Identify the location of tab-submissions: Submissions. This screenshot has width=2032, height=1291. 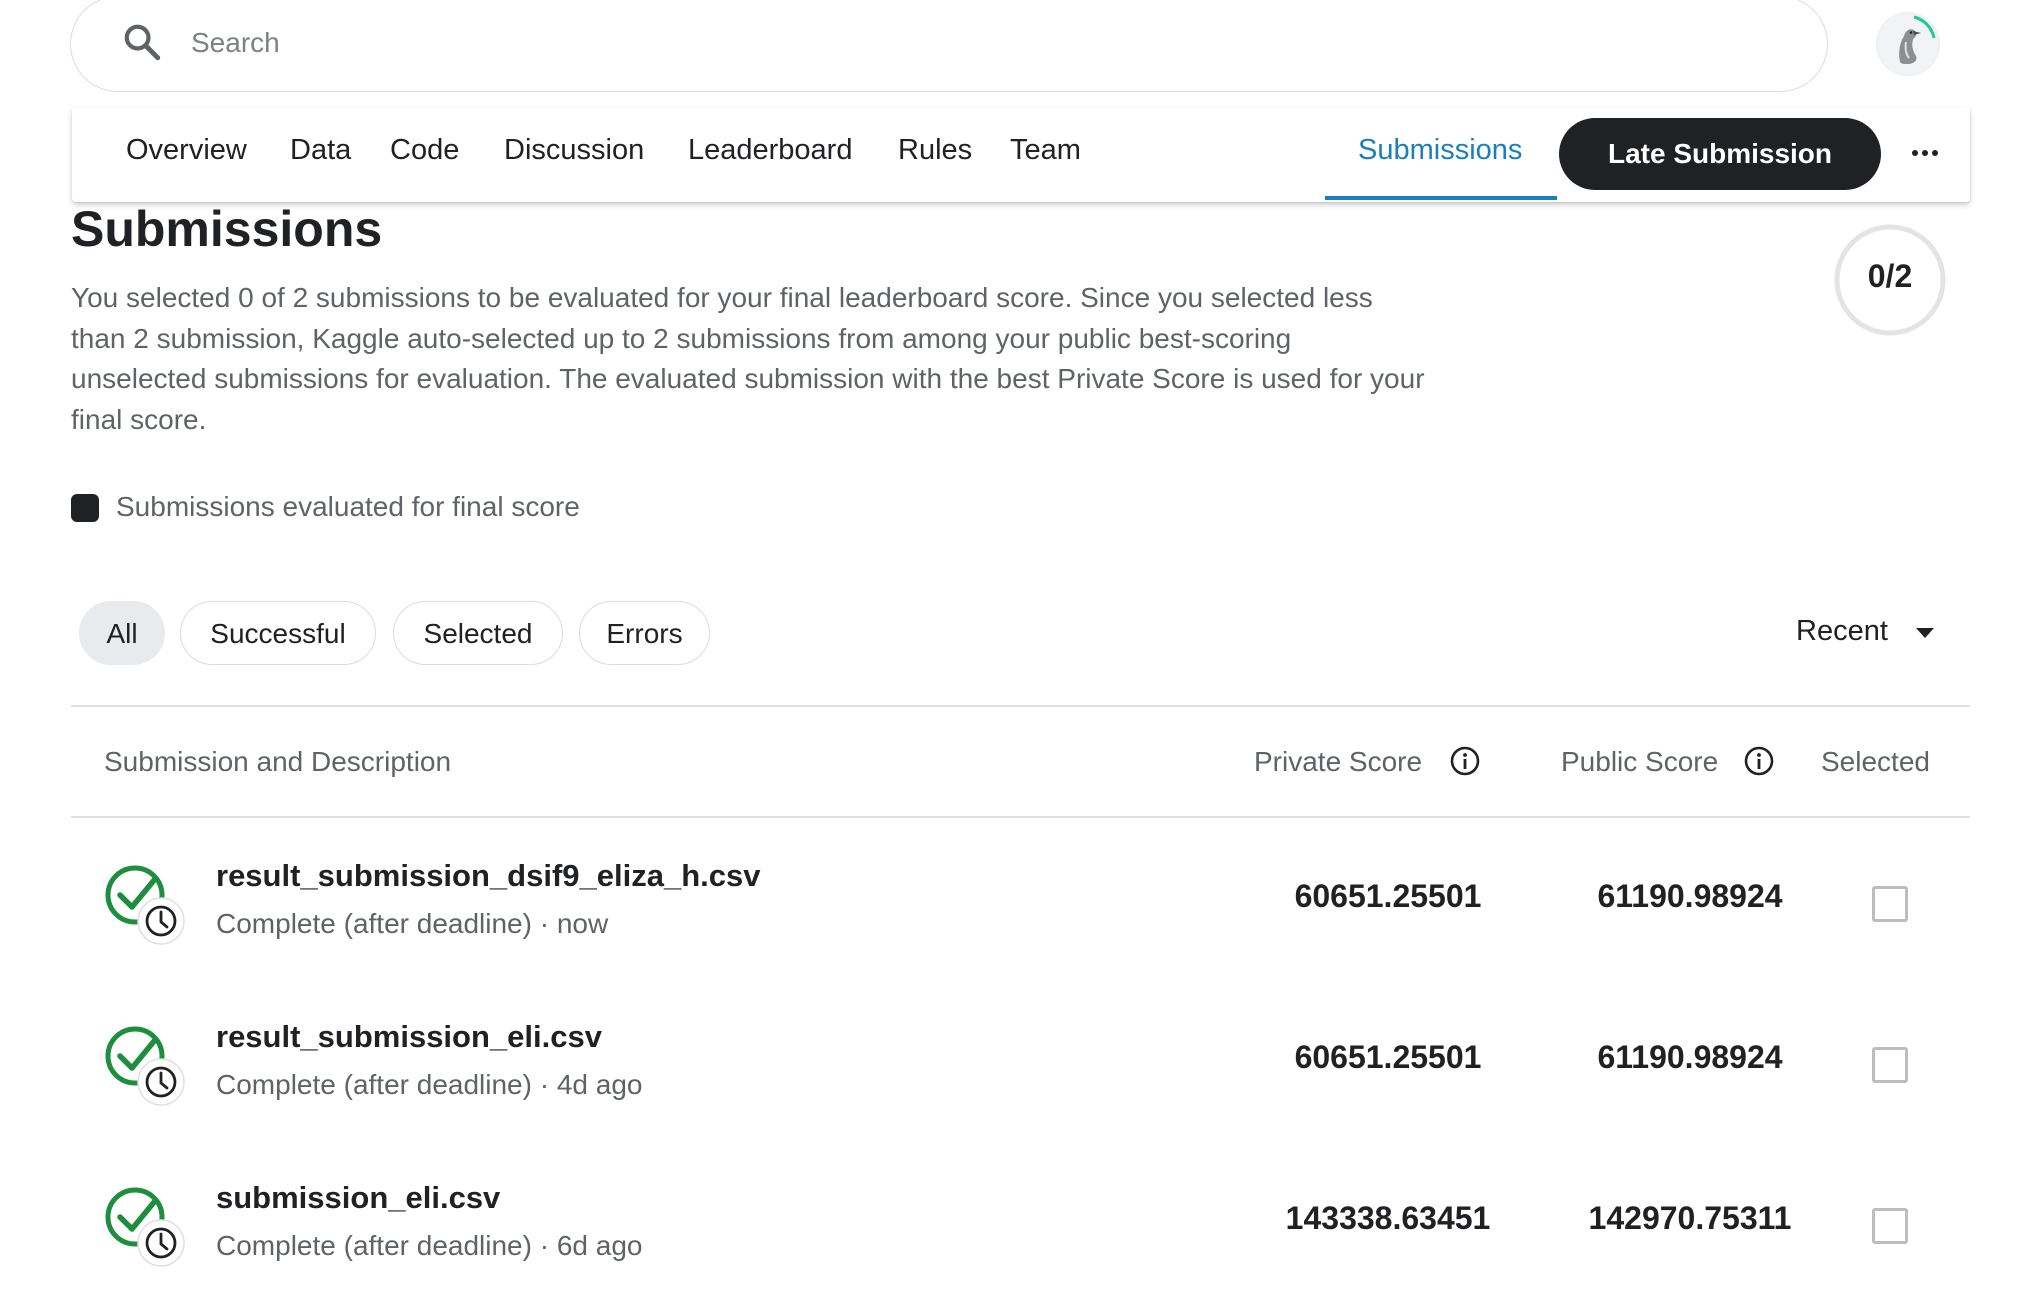
(1440, 150).